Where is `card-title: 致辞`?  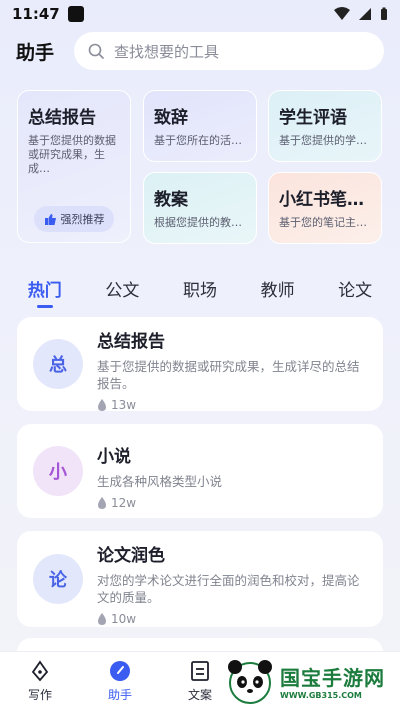 card-title: 致辞 is located at coordinates (171, 118).